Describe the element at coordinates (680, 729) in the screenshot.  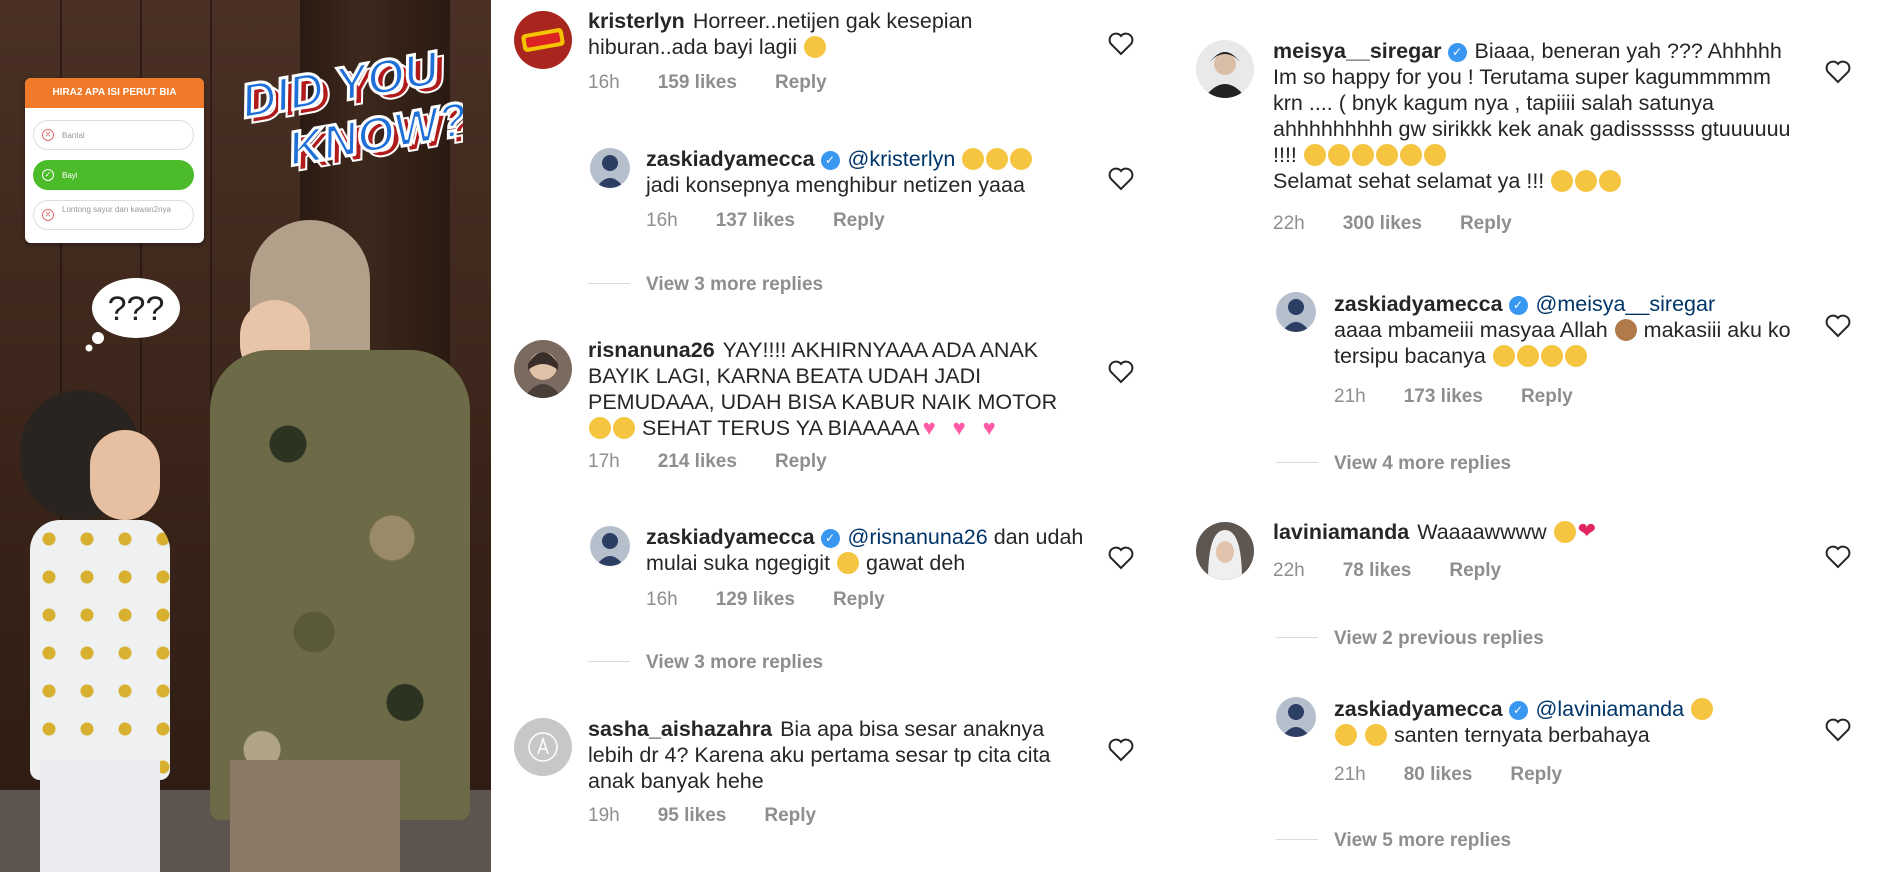
I see `comment-username: sasha_aishazahra` at that location.